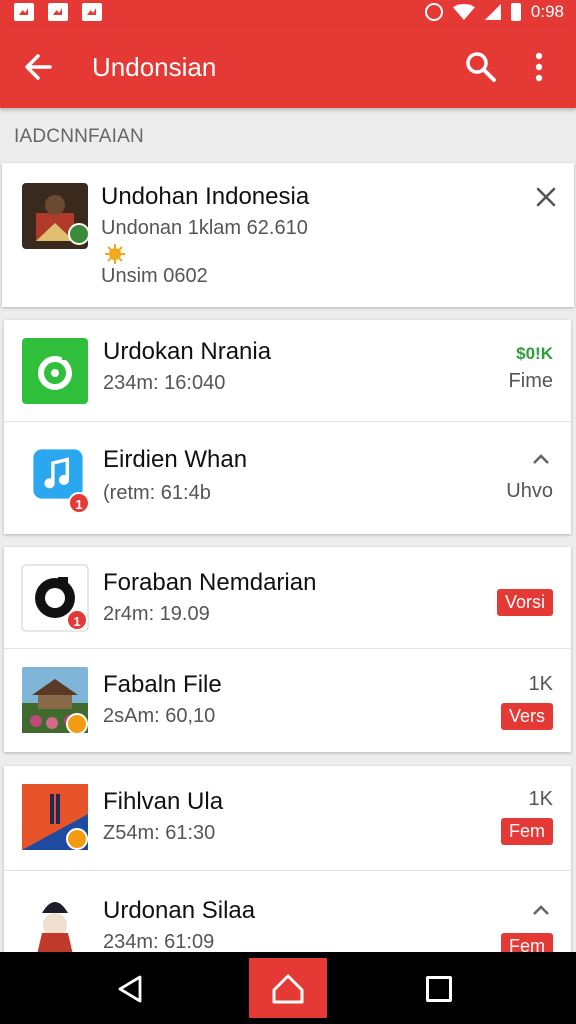 This screenshot has height=1024, width=576. I want to click on app-meta: Z54m: 61:30, so click(159, 833).